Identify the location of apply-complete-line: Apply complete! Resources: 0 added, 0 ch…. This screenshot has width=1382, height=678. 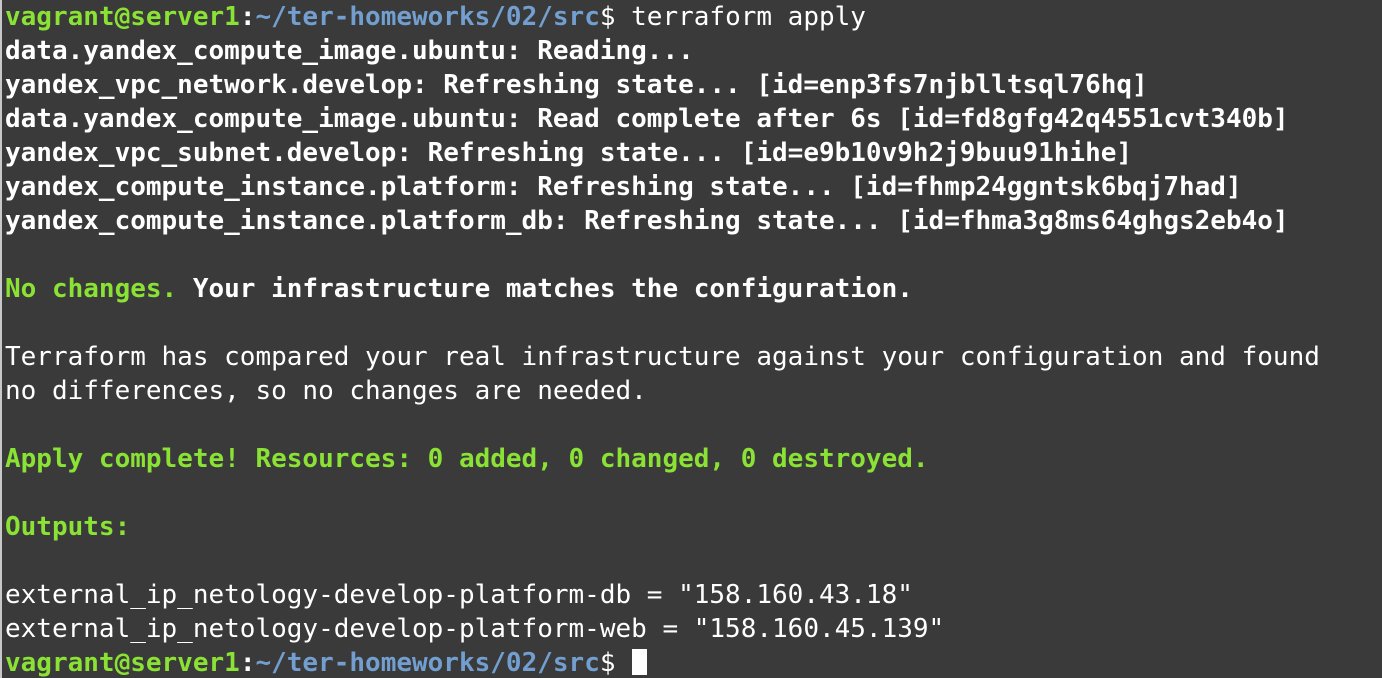
(467, 459).